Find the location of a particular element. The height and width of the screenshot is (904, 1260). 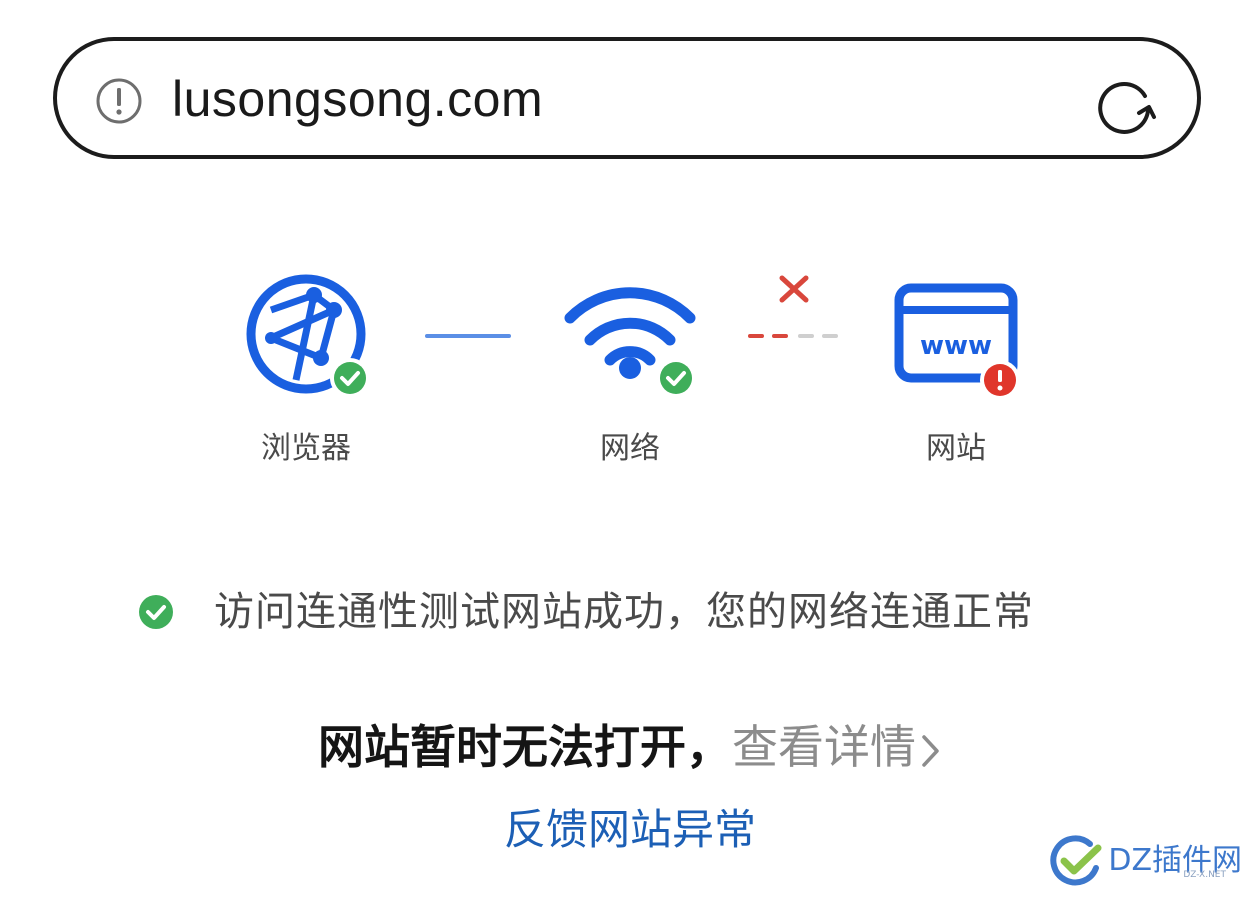

reload-icon is located at coordinates (1126, 104).